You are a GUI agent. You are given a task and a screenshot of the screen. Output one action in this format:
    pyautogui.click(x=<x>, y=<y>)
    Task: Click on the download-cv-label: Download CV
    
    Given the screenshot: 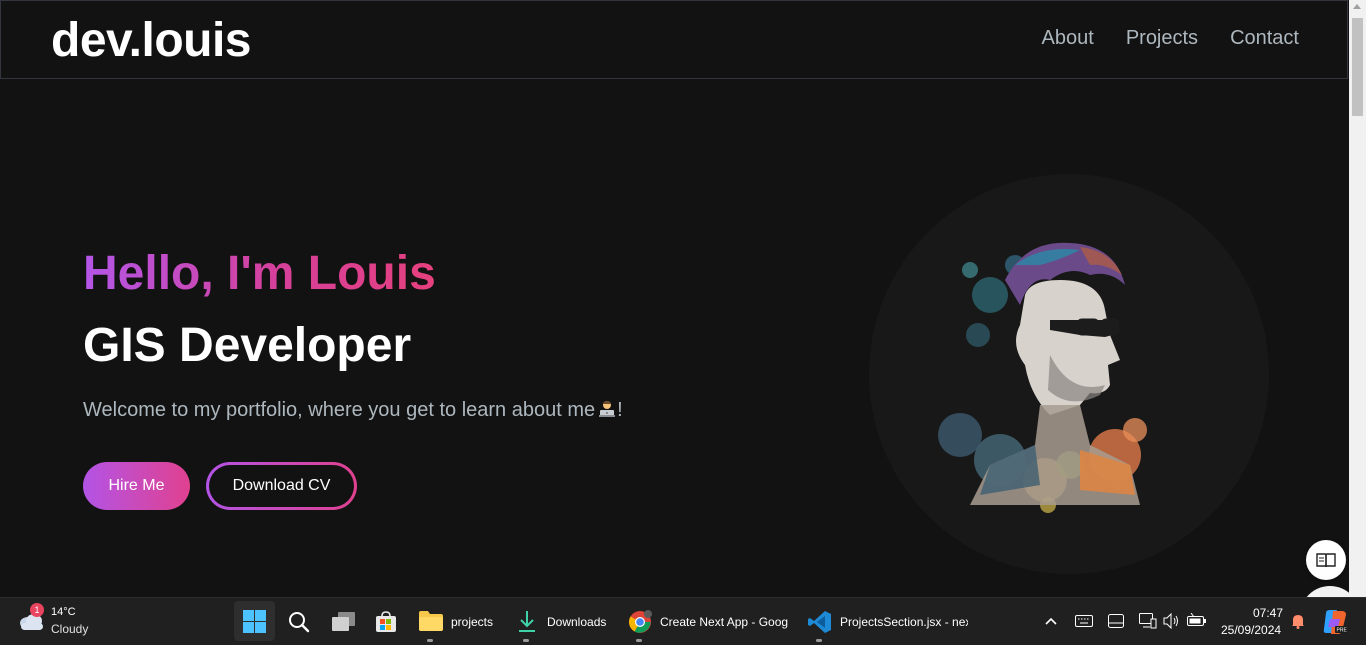 What is the action you would take?
    pyautogui.click(x=281, y=486)
    